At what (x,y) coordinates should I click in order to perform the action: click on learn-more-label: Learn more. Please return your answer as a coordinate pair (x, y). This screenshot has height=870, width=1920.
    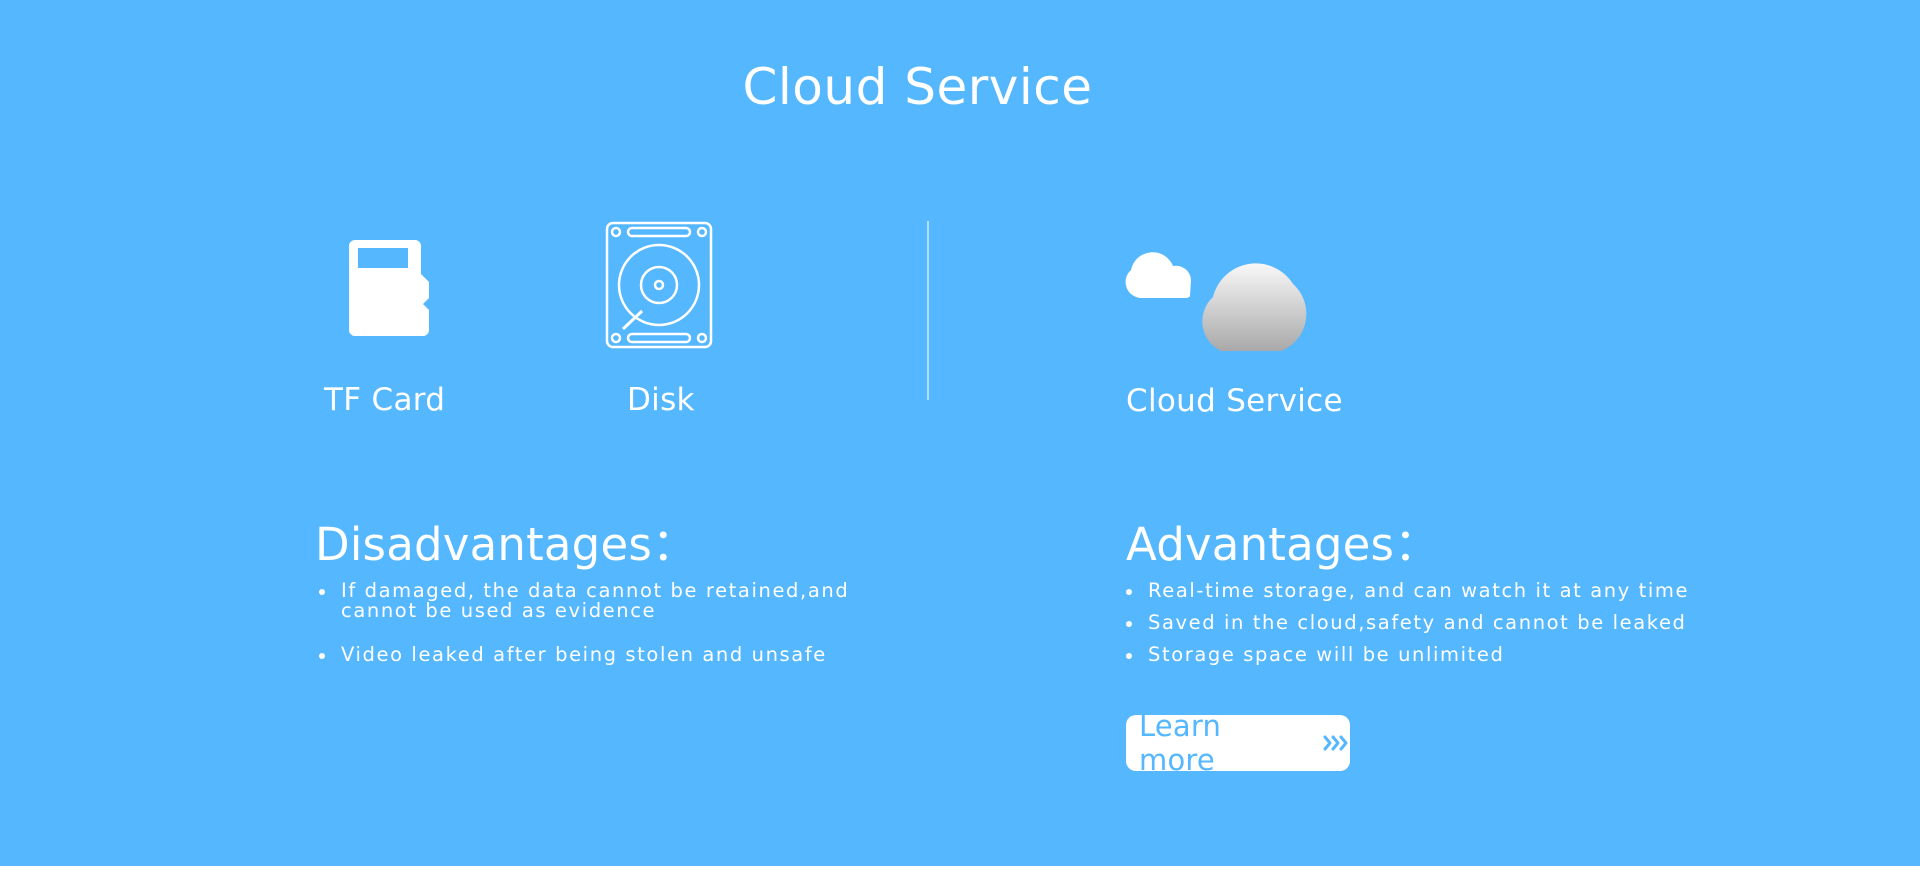
    Looking at the image, I should click on (1180, 743).